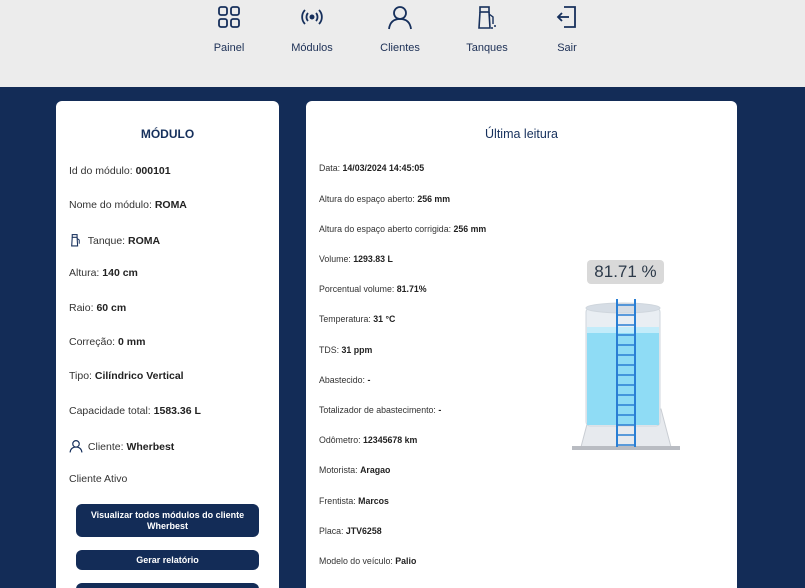  What do you see at coordinates (357, 289) in the screenshot?
I see `reading-label: Porcentual volume:` at bounding box center [357, 289].